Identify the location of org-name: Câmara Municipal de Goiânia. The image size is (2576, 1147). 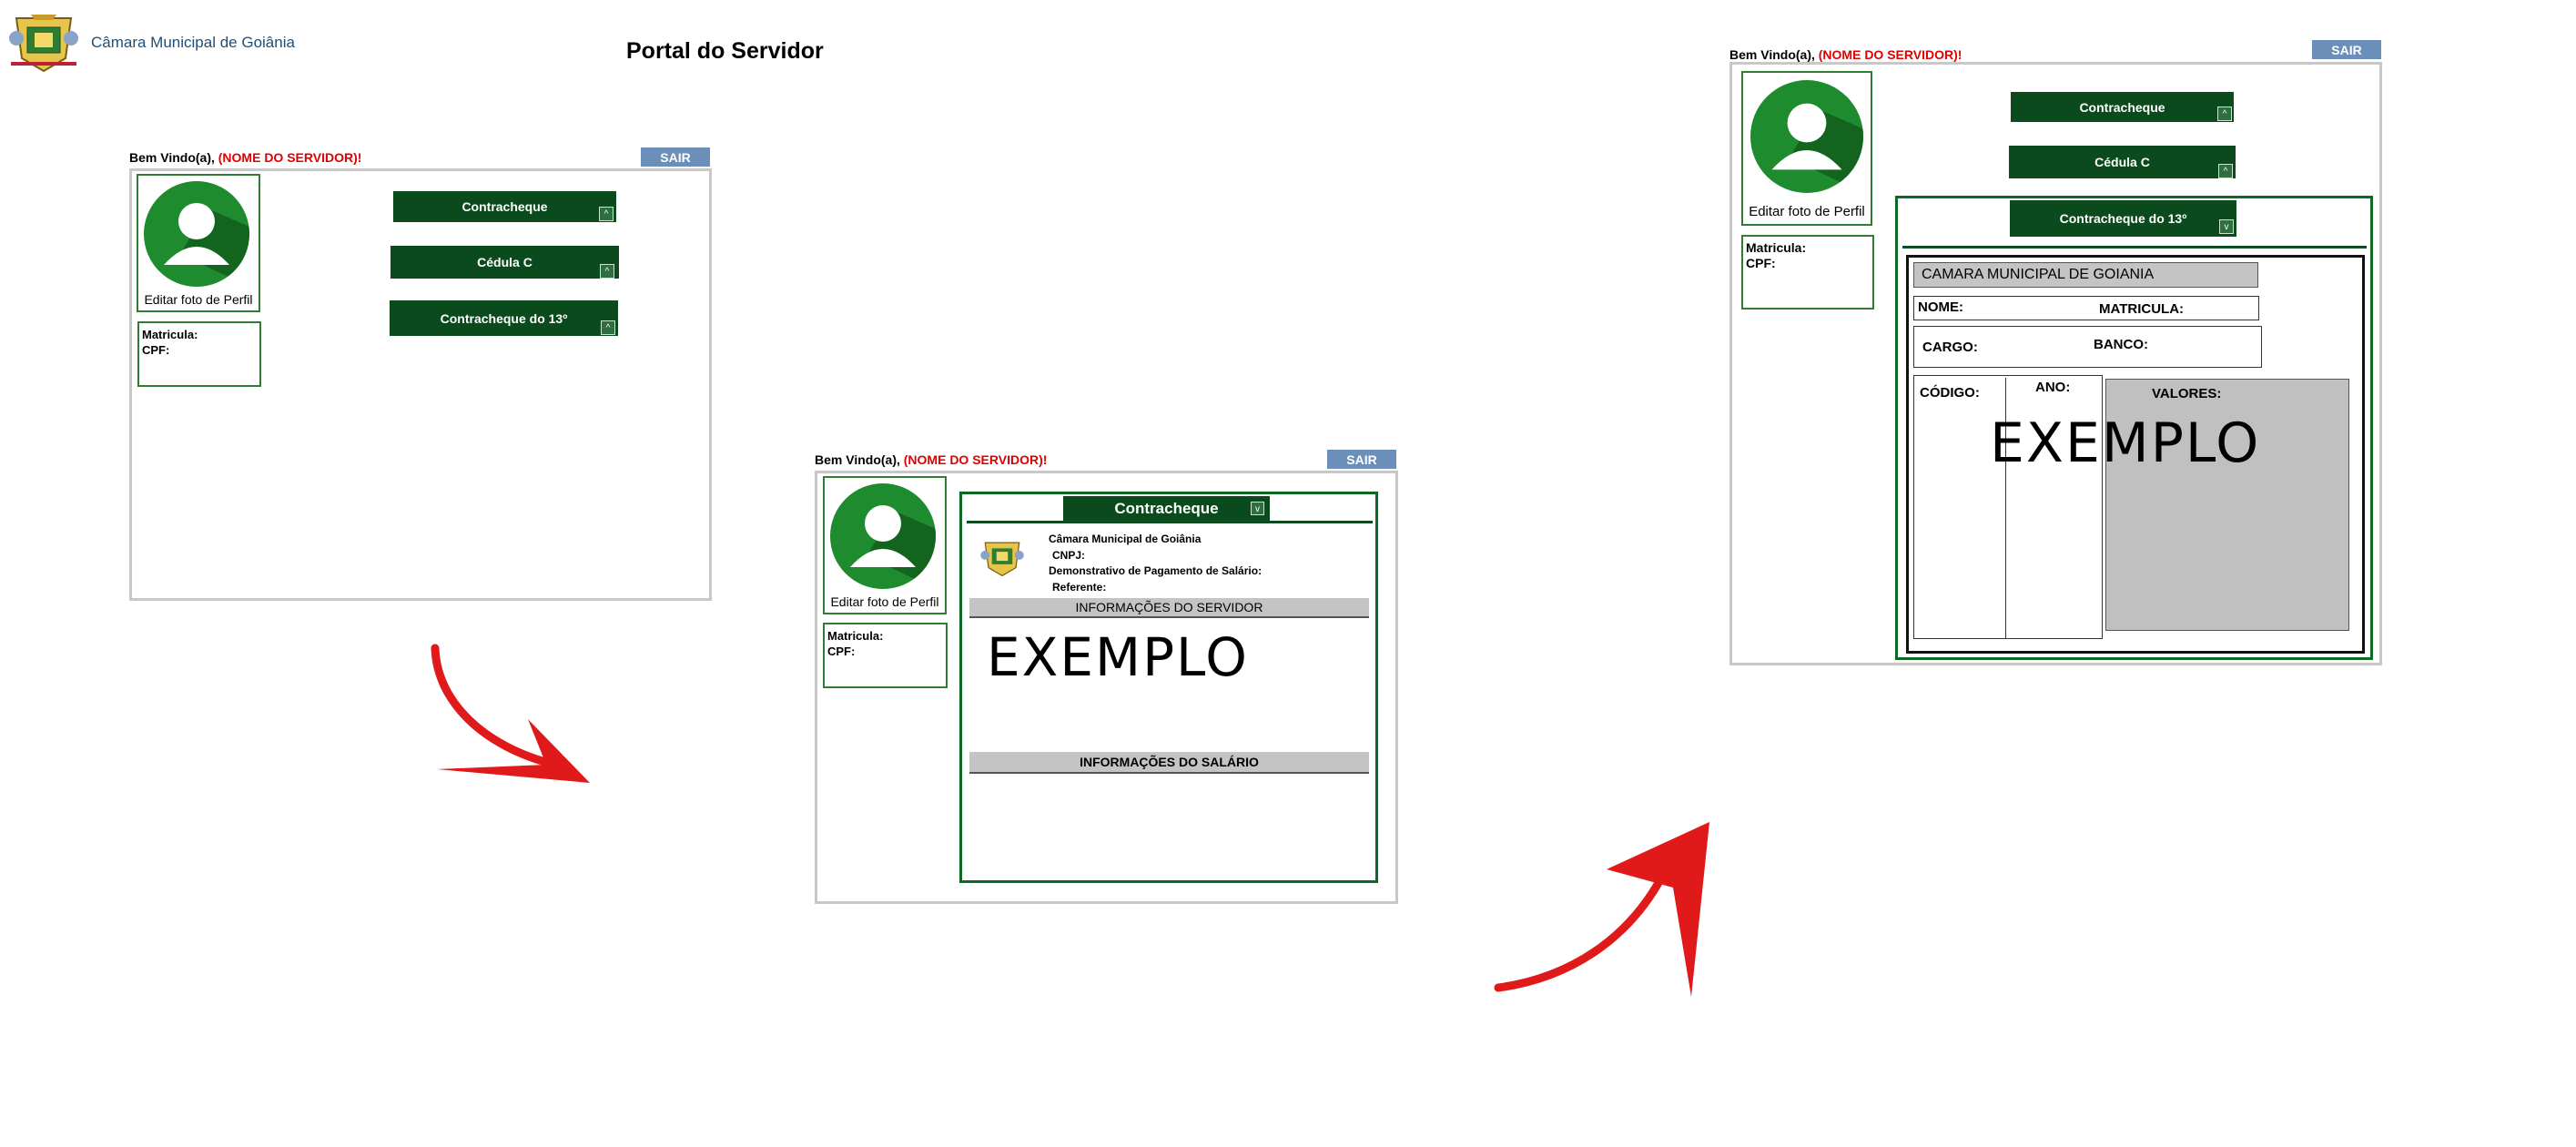
(1125, 539).